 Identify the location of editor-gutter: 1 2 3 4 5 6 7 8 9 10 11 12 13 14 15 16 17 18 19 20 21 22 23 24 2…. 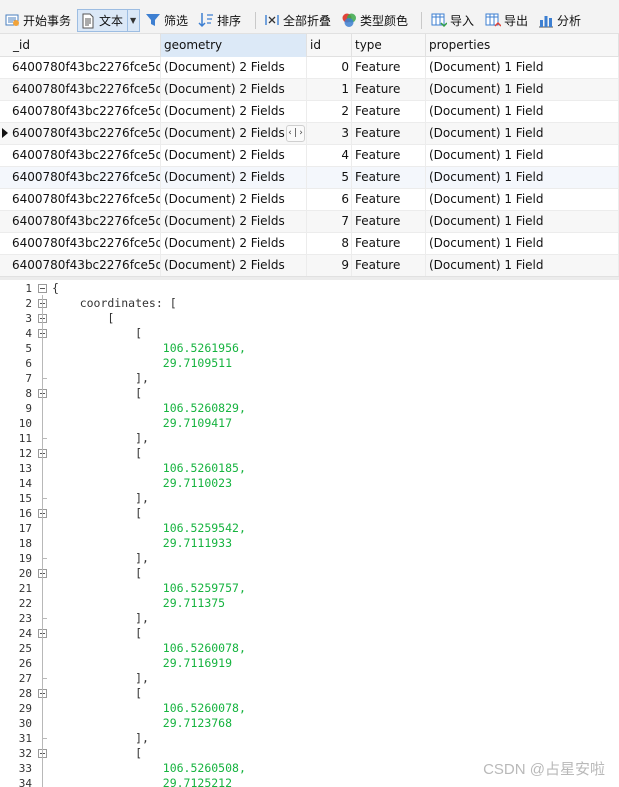
(24, 533).